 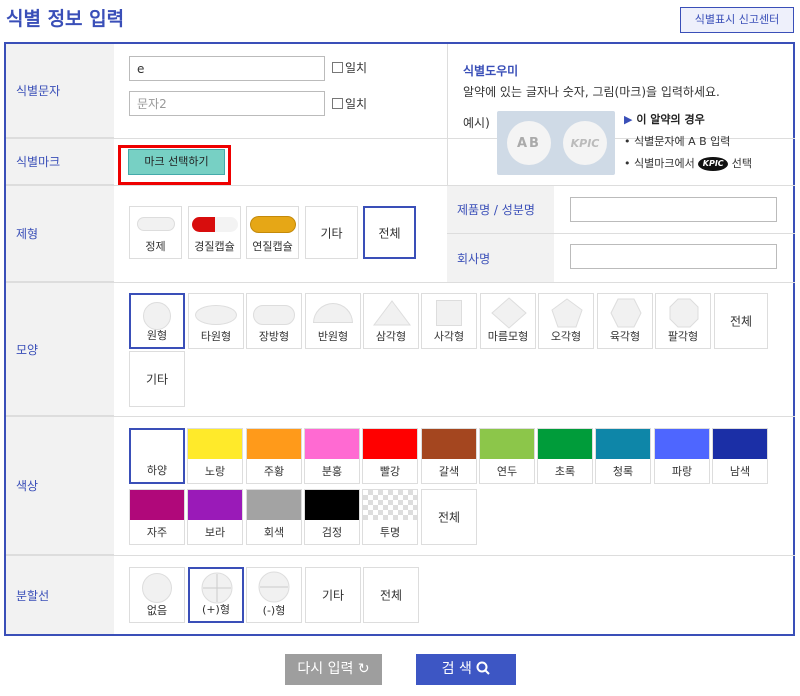 I want to click on help-case-title: ▶ 이 알약의 경우, so click(x=664, y=119).